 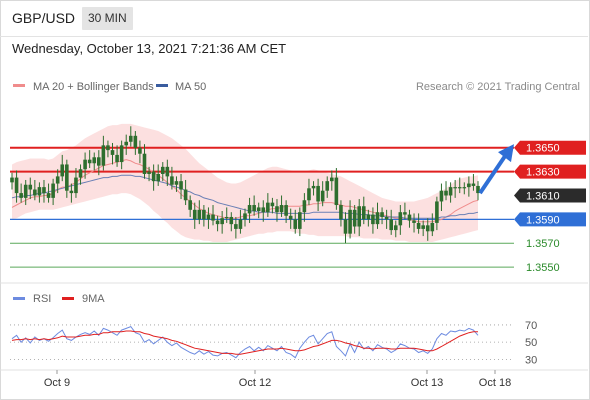 What do you see at coordinates (543, 268) in the screenshot?
I see `level-label-1-3550: 1.3550` at bounding box center [543, 268].